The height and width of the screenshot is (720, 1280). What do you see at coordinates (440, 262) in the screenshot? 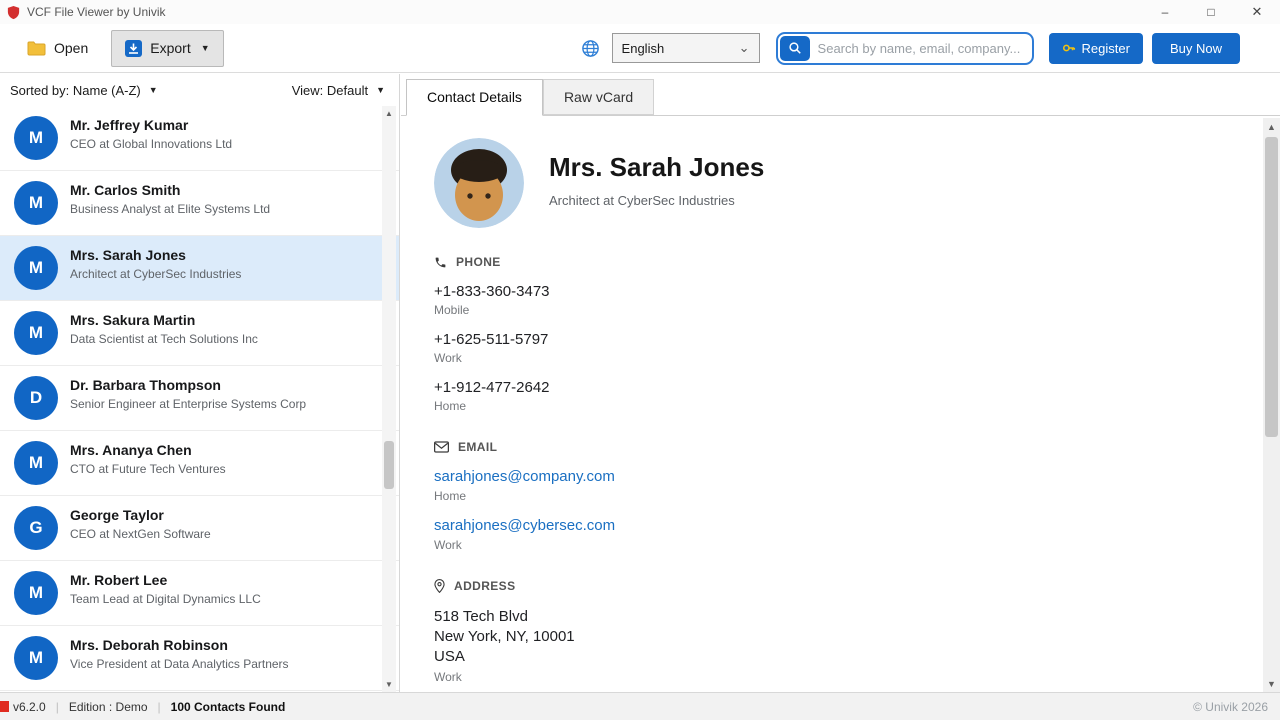
I see `phone-icon` at bounding box center [440, 262].